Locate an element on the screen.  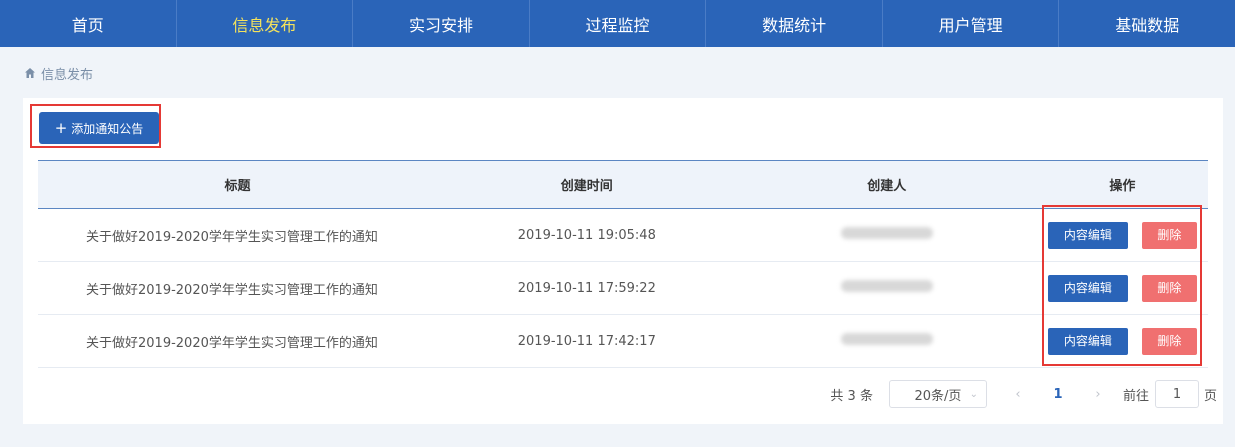
plus-icon: + is located at coordinates (61, 127).